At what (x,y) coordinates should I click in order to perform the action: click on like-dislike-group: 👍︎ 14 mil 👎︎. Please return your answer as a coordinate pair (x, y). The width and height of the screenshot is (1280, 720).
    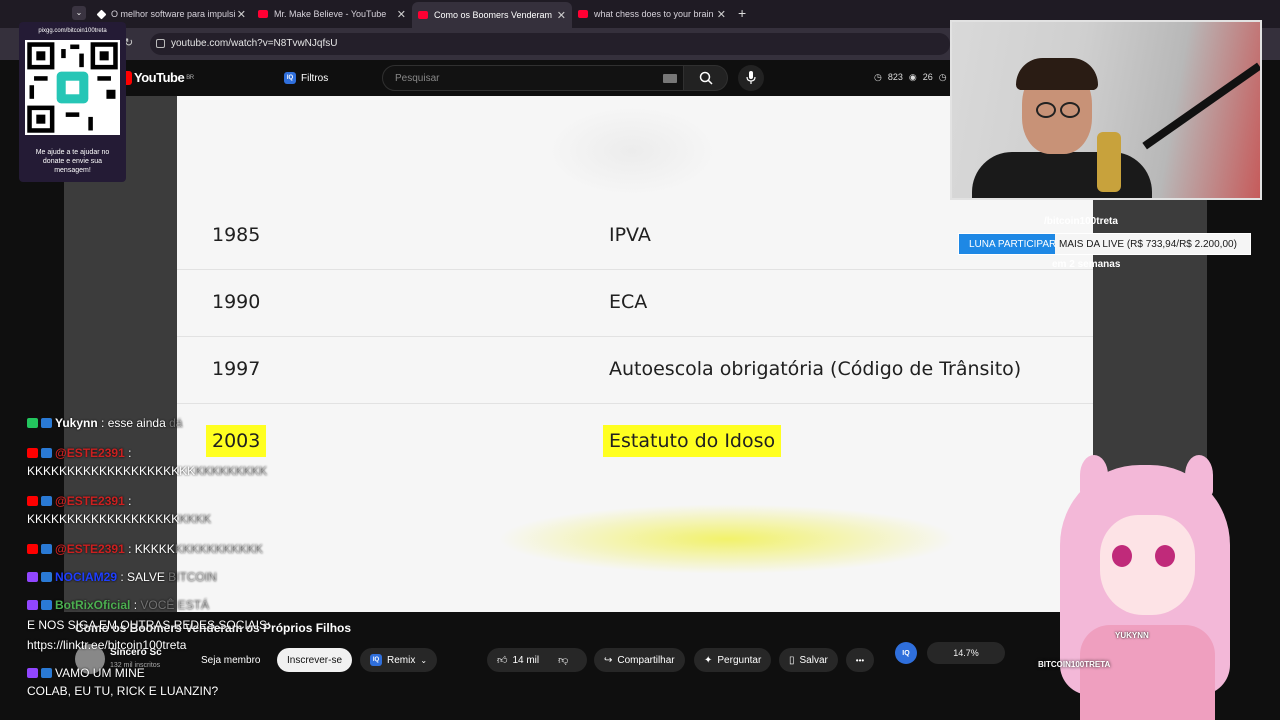
    Looking at the image, I should click on (537, 660).